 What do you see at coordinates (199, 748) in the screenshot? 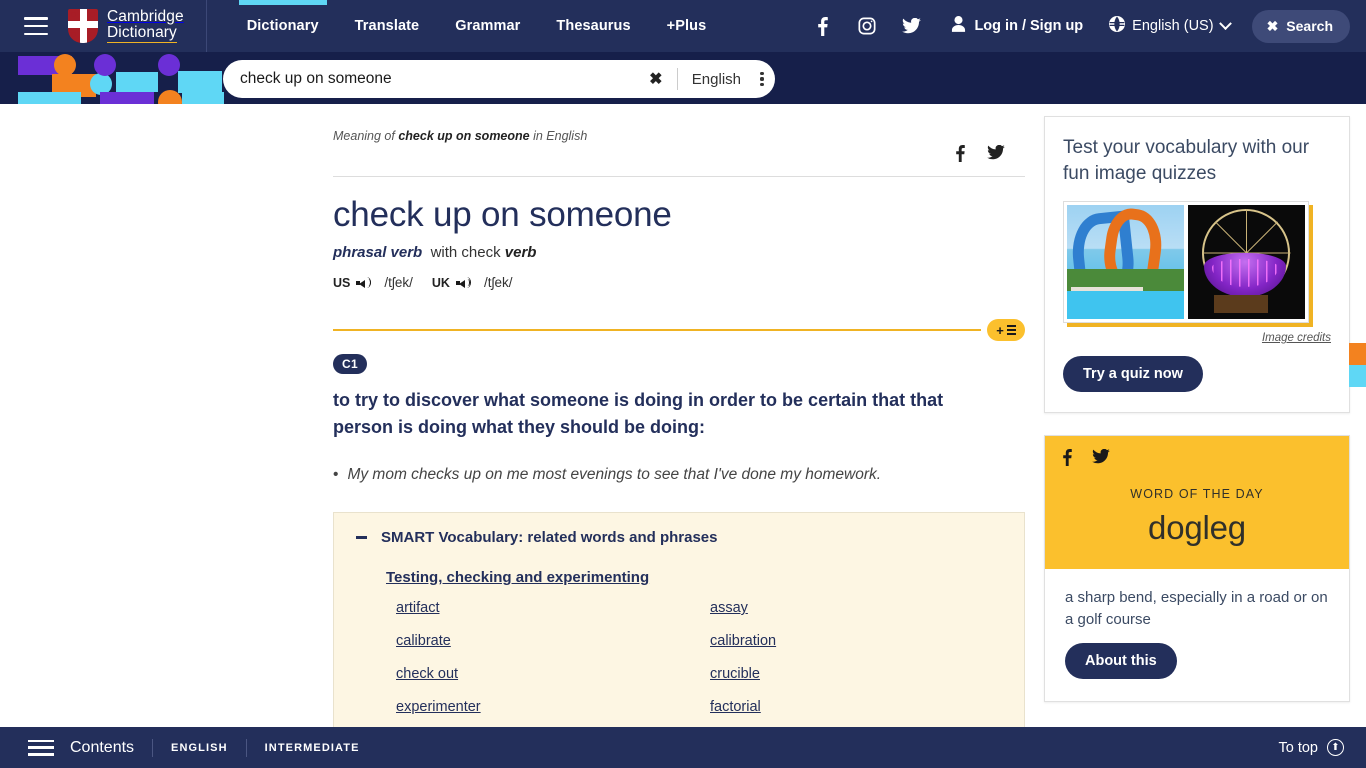
I see `bottom-tag-english: ENGLISH` at bounding box center [199, 748].